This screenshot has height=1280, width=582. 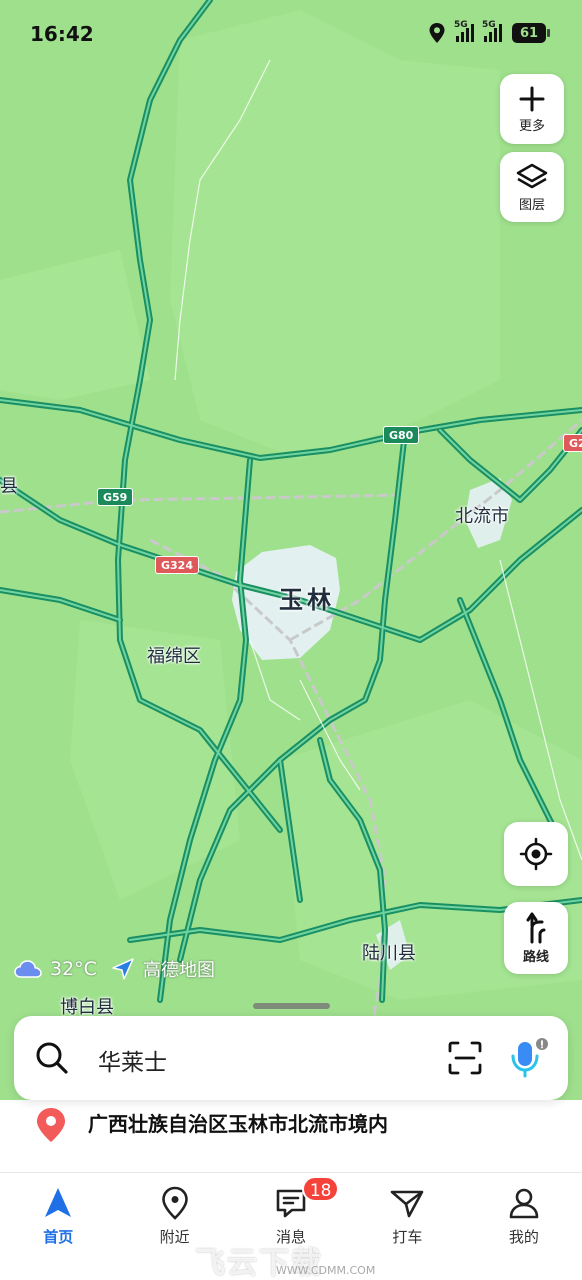 What do you see at coordinates (523, 1237) in the screenshot?
I see `tab-profile-label: 我的` at bounding box center [523, 1237].